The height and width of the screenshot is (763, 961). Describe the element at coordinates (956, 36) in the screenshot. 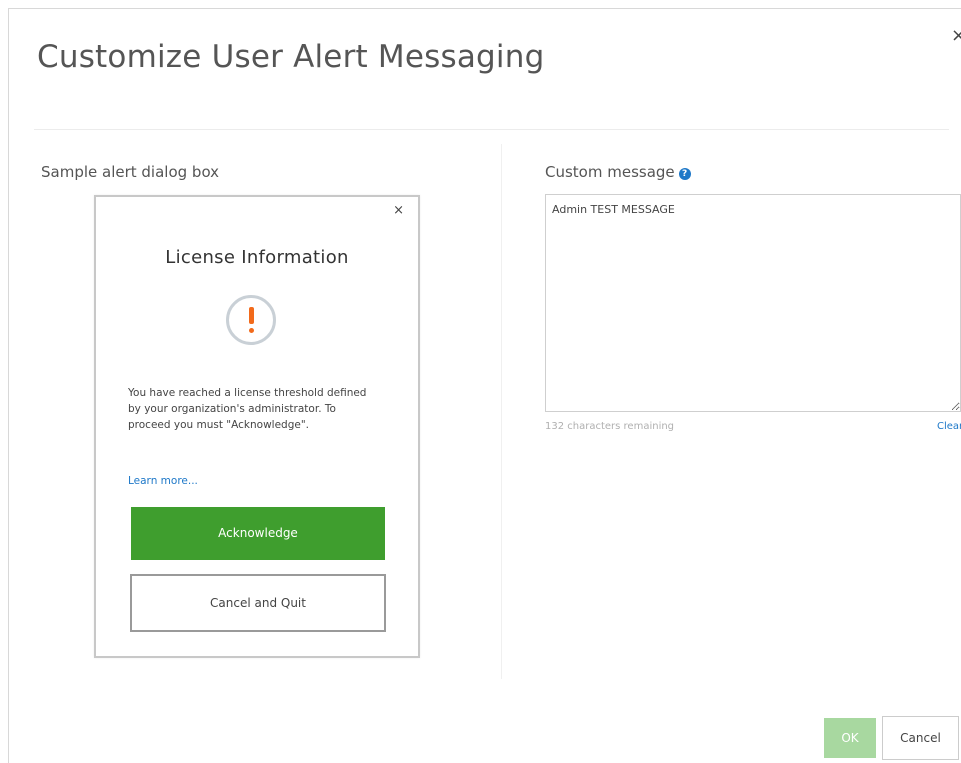

I see `dialog-close-icon: ×` at that location.